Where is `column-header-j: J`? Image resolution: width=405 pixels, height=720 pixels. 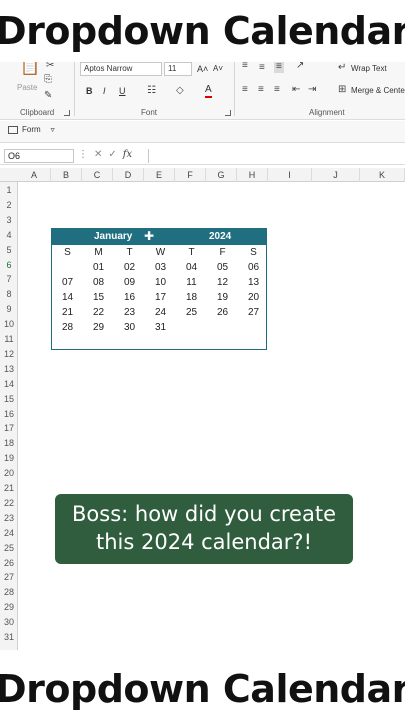 column-header-j: J is located at coordinates (336, 175).